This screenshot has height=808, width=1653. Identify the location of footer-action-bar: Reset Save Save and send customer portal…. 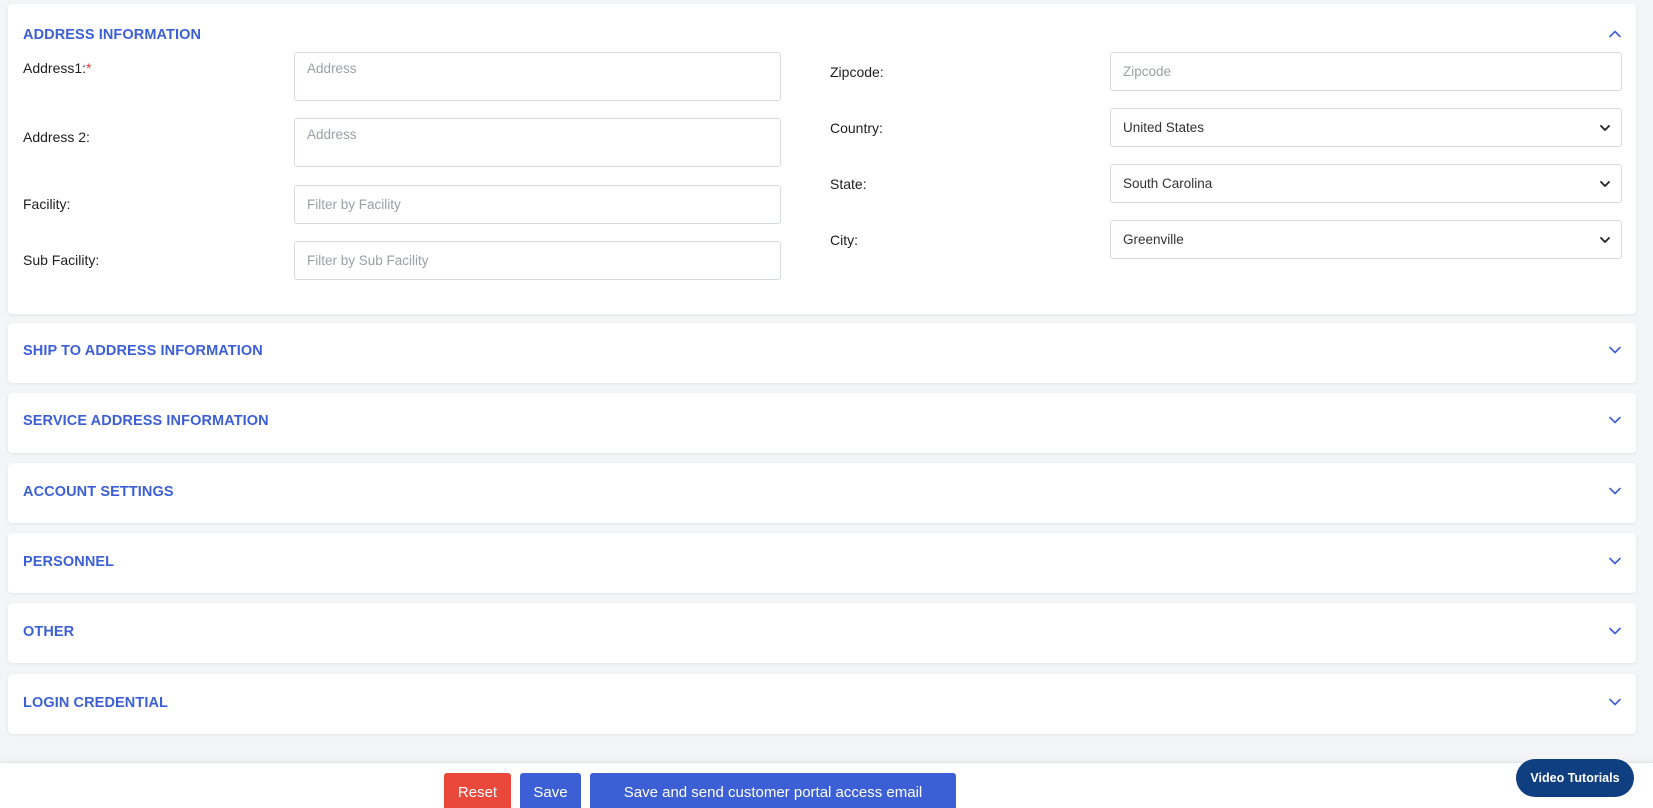
(826, 785).